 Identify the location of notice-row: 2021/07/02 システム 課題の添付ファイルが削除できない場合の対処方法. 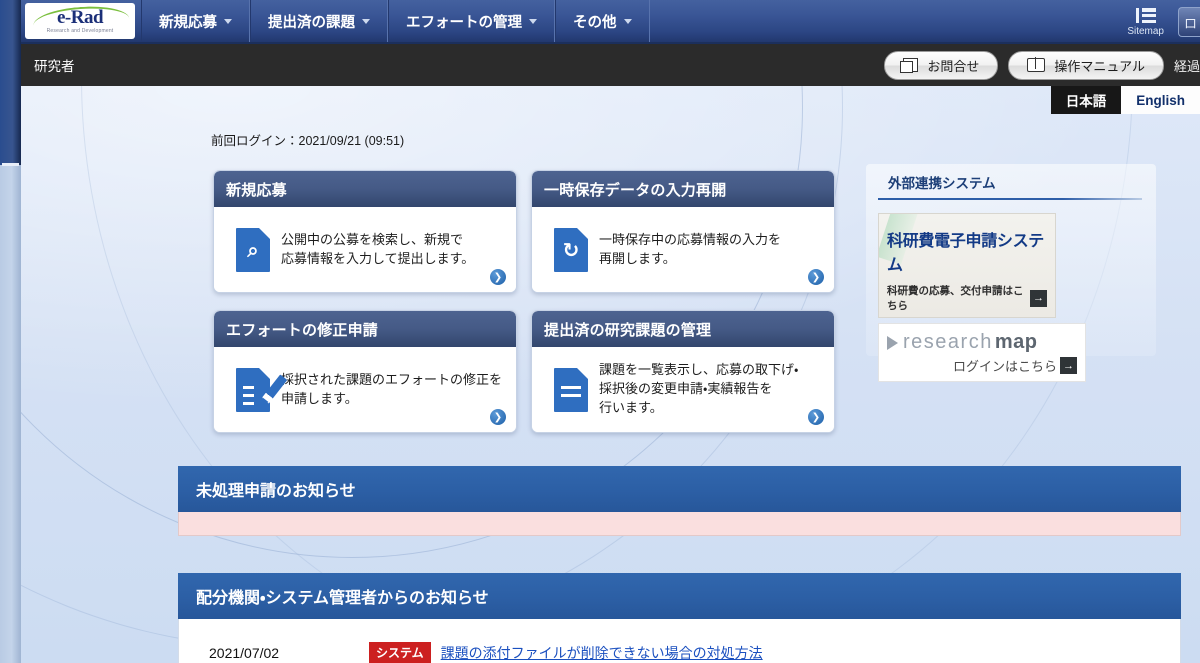
(679, 641).